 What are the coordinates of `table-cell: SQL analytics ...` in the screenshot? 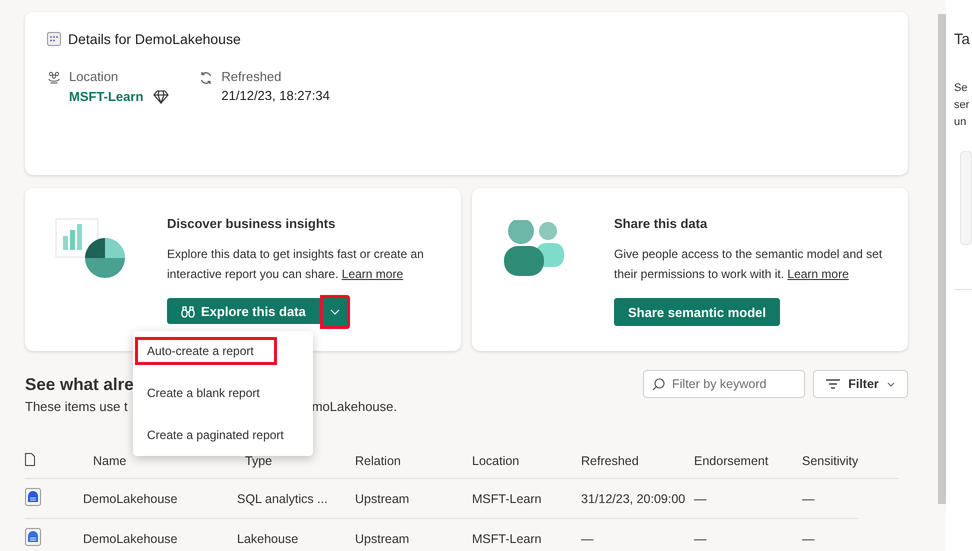 It's located at (282, 499).